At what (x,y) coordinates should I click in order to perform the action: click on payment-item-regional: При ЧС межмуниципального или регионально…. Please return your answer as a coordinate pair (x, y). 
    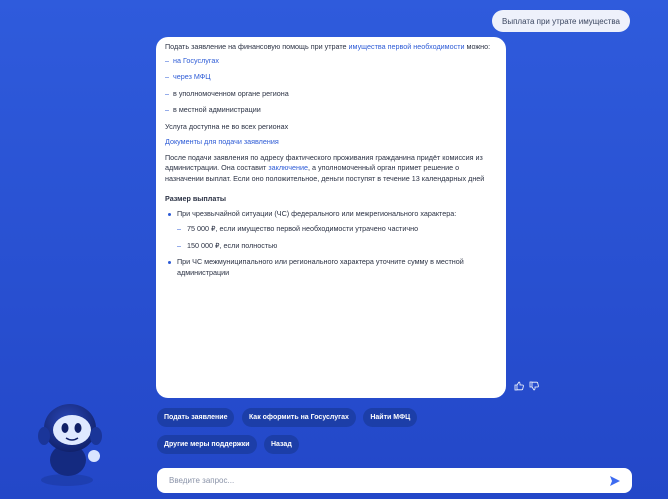
    Looking at the image, I should click on (331, 267).